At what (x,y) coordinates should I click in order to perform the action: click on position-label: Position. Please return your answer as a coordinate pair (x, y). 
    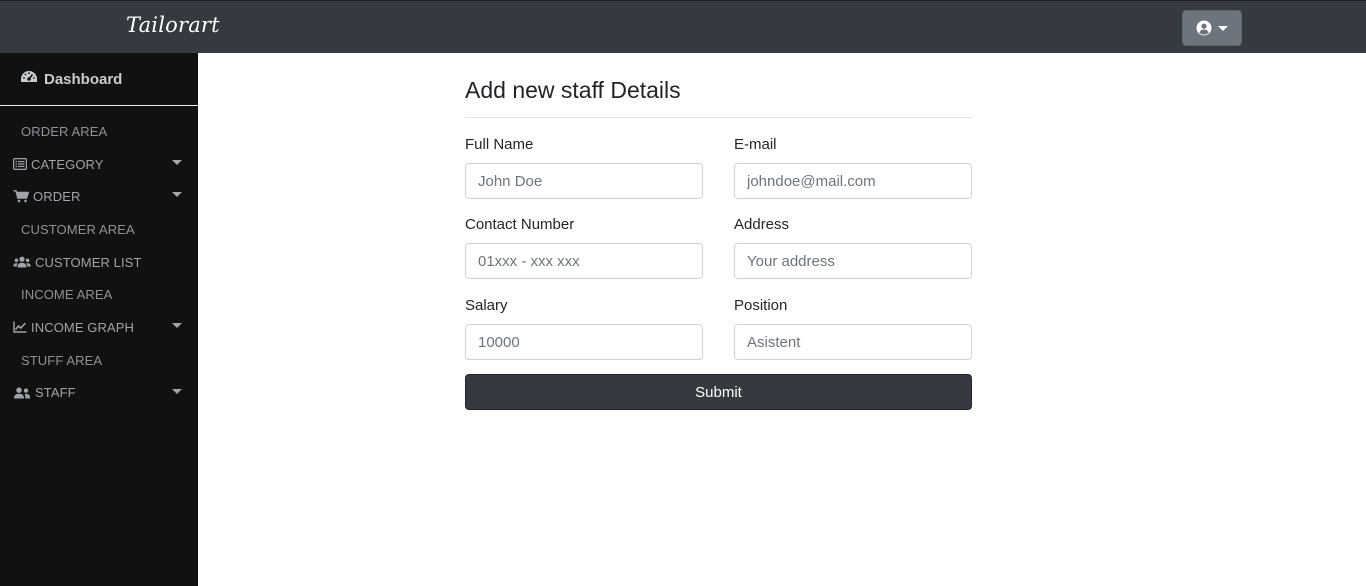
    Looking at the image, I should click on (761, 305).